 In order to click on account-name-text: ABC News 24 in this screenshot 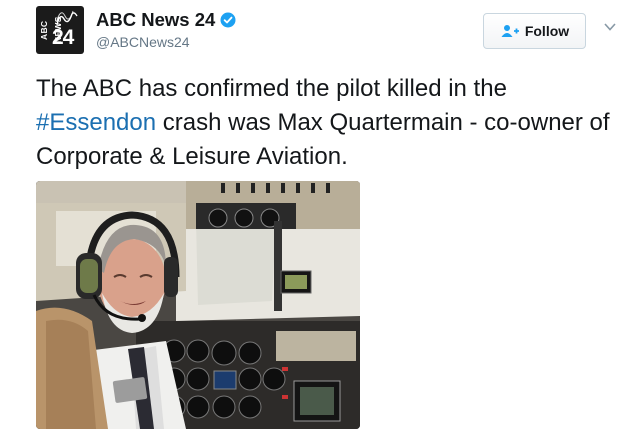, I will do `click(155, 20)`.